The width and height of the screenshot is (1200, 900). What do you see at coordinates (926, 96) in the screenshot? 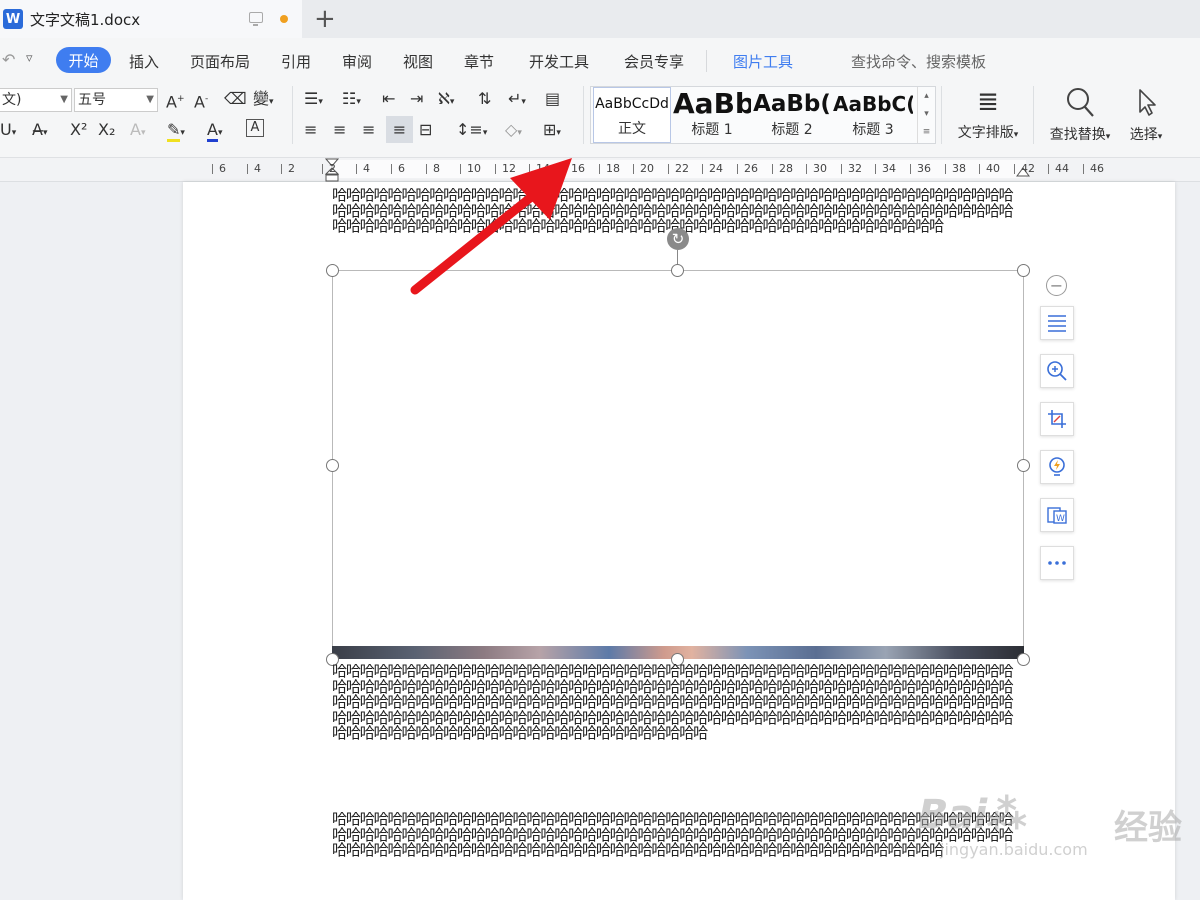
I see `chevron-up-icon: ▴` at bounding box center [926, 96].